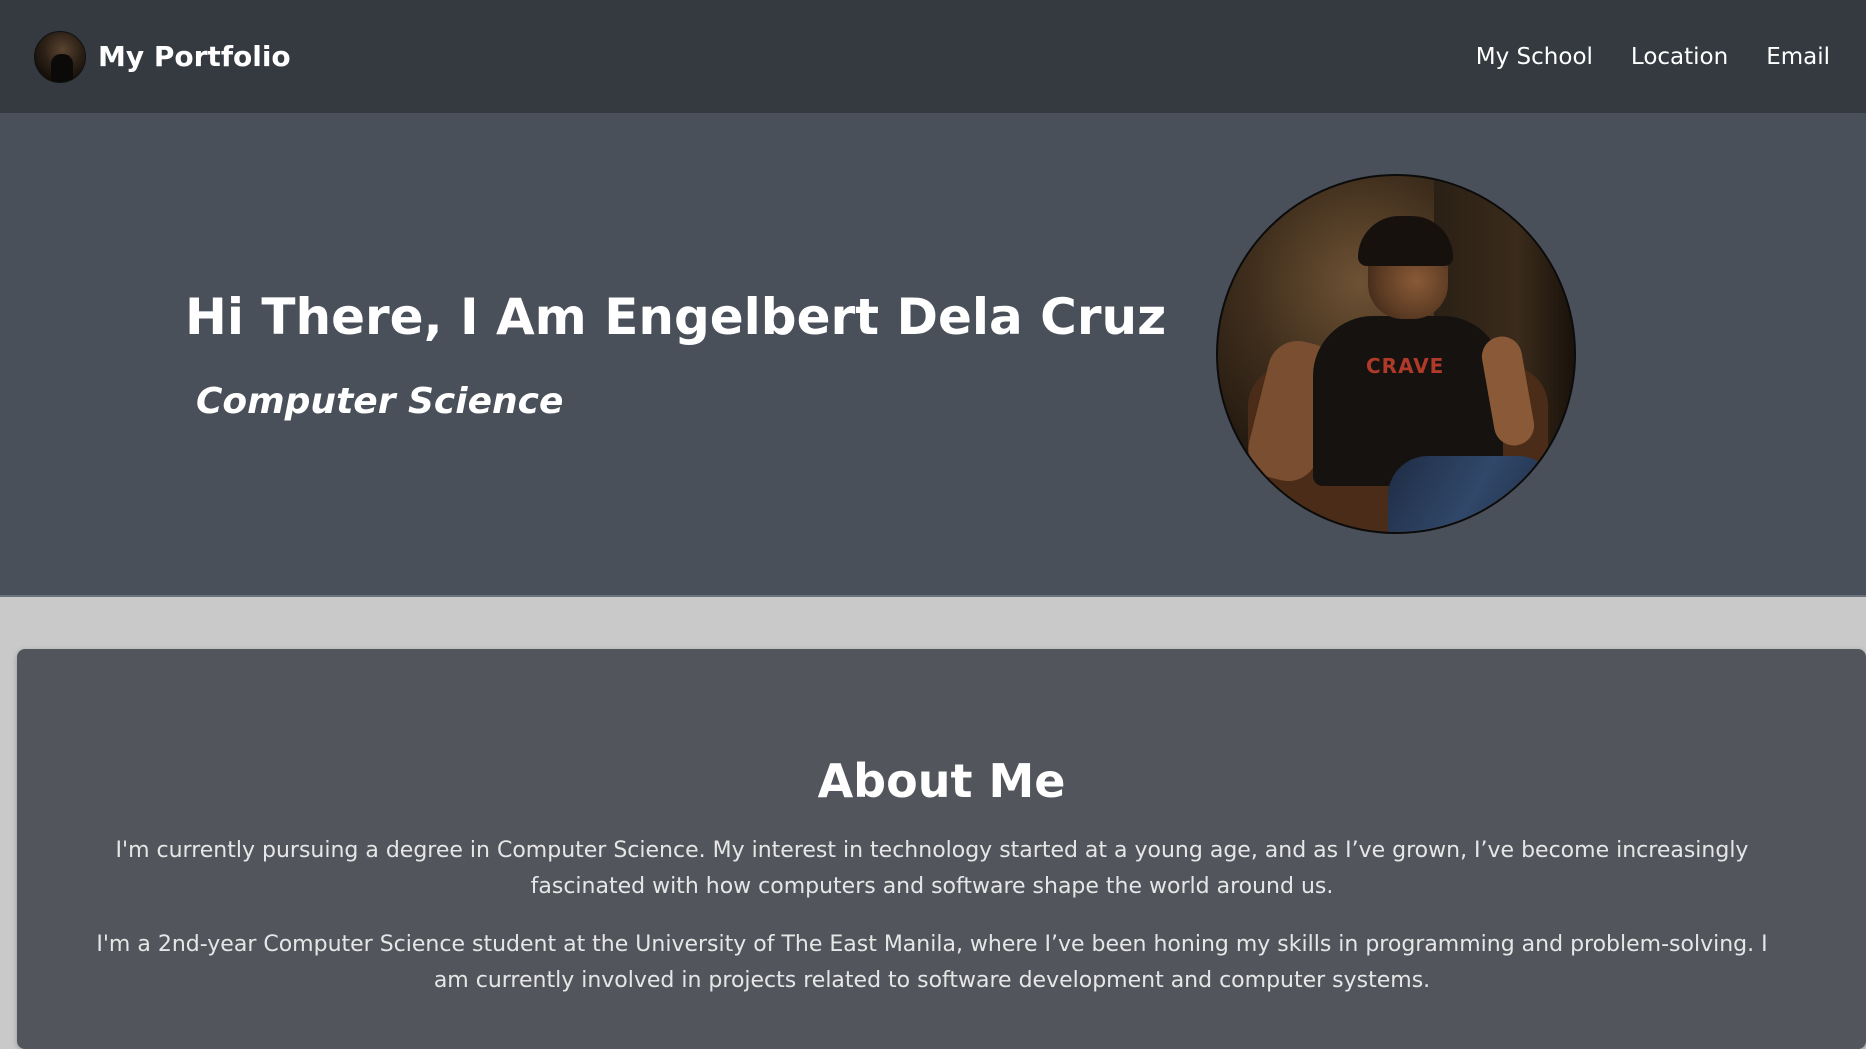 This screenshot has width=1866, height=1049. I want to click on nav-link-email: Email, so click(1798, 57).